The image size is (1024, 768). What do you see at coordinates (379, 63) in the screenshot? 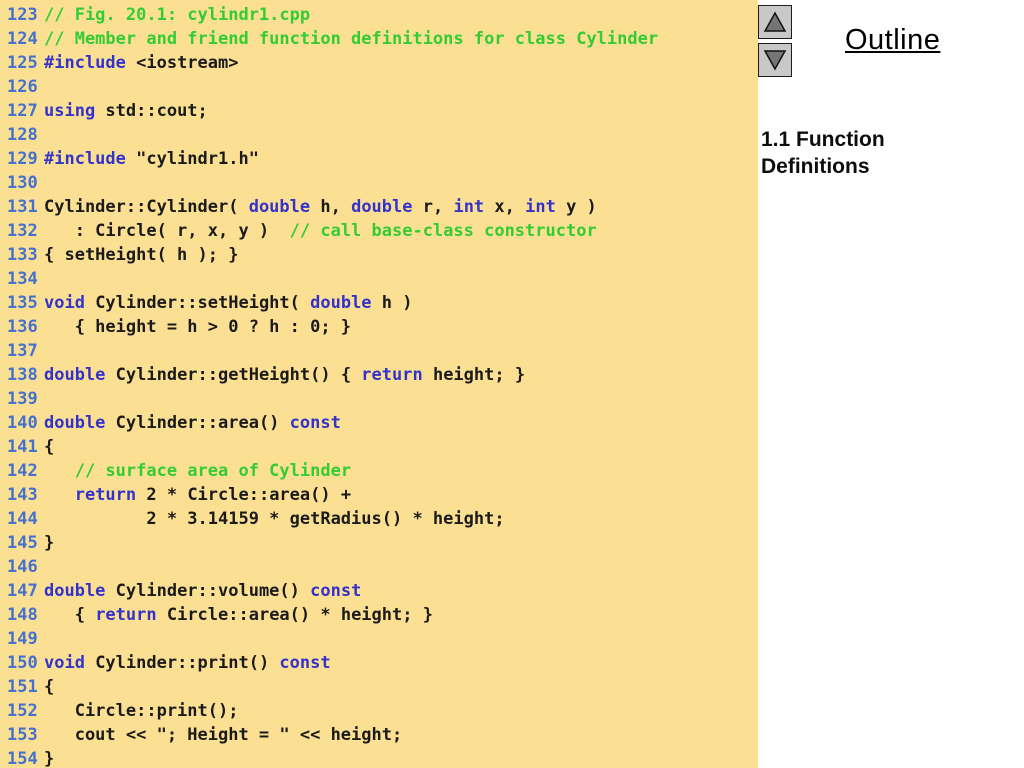
I see `code-line: 125 #include <iostream>` at bounding box center [379, 63].